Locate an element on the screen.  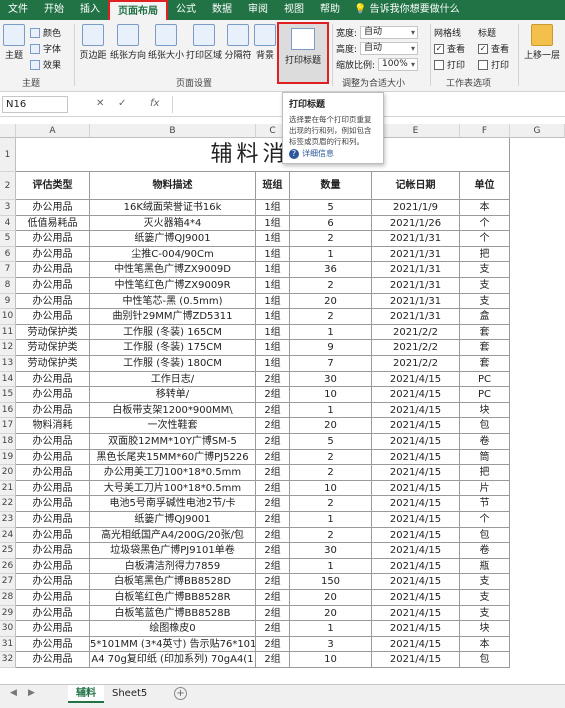
height-dropdown: 自动 is located at coordinates (389, 48).